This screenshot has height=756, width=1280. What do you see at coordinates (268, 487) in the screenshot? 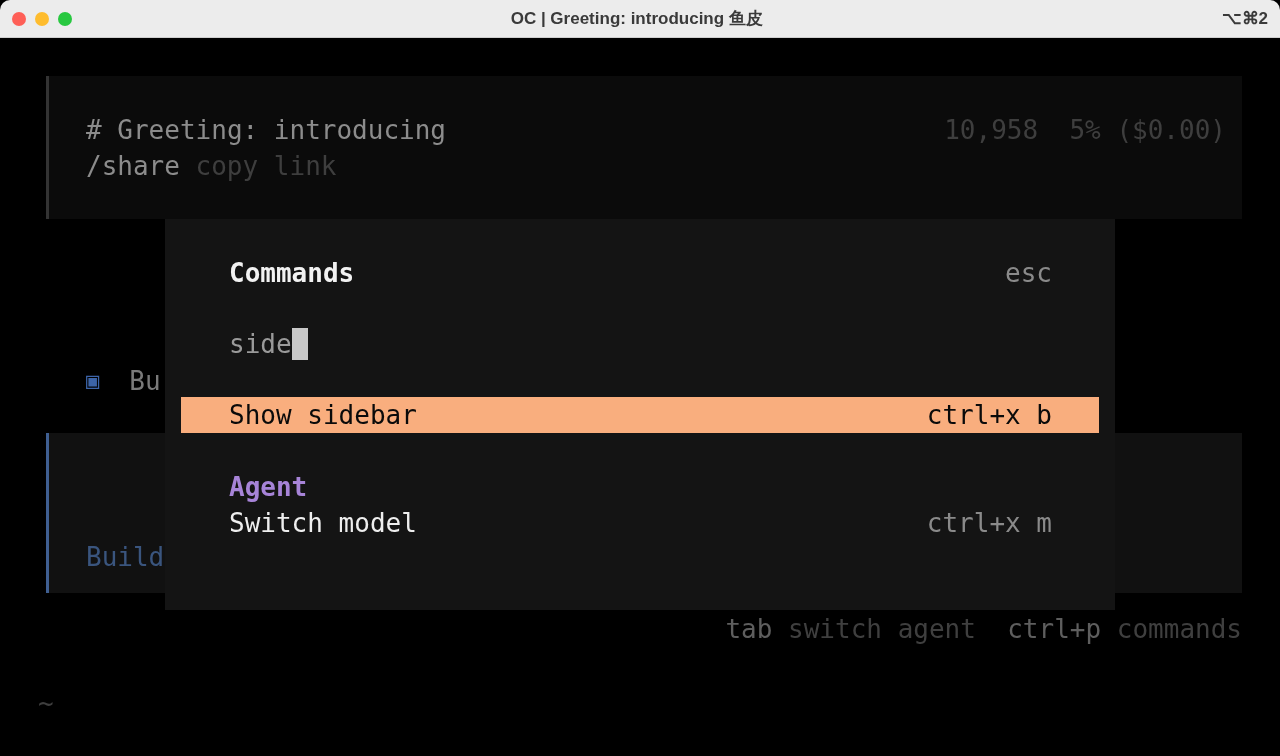
I see `group-heading: Agent` at bounding box center [268, 487].